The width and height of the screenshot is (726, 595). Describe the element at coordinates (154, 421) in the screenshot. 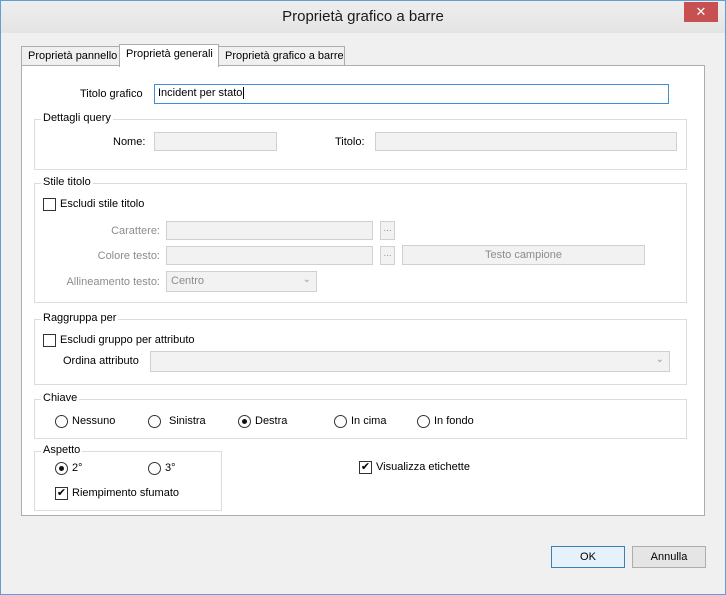

I see `key-radio-left` at that location.